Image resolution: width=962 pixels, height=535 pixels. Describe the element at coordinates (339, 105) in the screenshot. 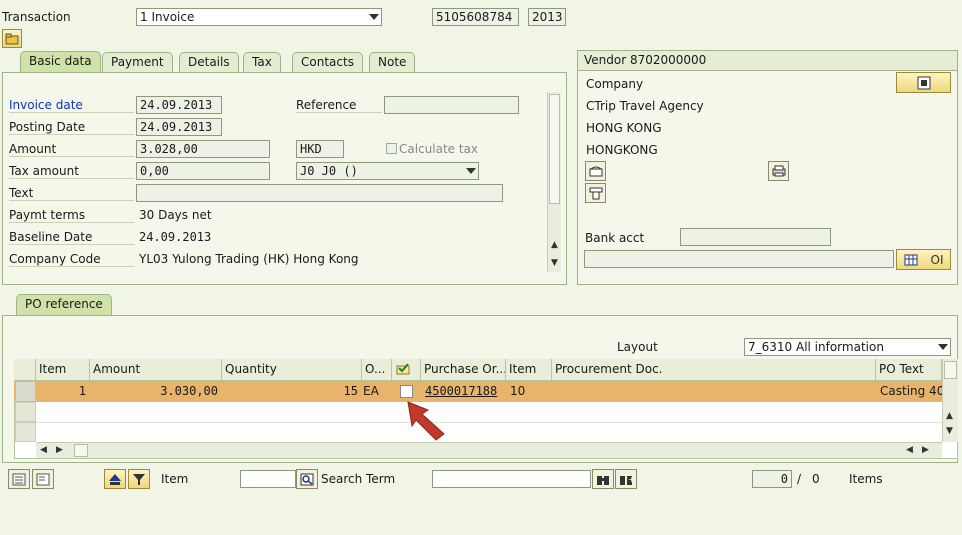

I see `reference-label: Reference` at that location.